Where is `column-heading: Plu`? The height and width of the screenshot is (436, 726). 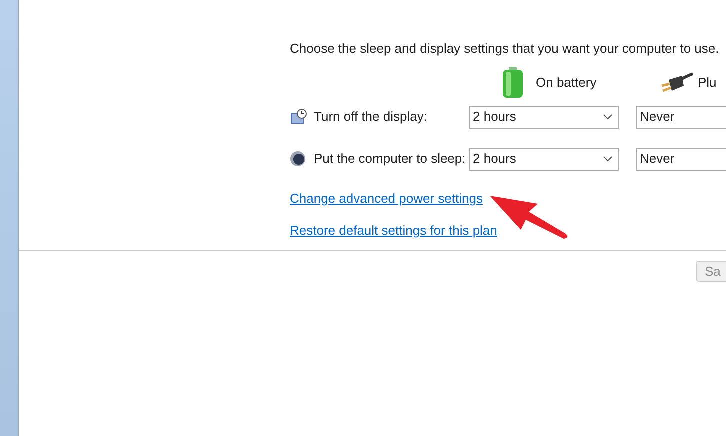 column-heading: Plu is located at coordinates (707, 83).